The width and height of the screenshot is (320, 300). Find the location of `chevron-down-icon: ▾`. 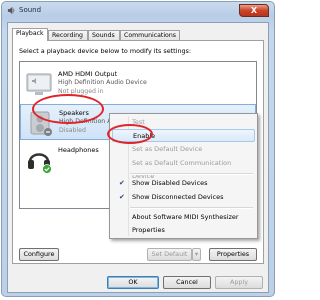

chevron-down-icon: ▾ is located at coordinates (196, 254).